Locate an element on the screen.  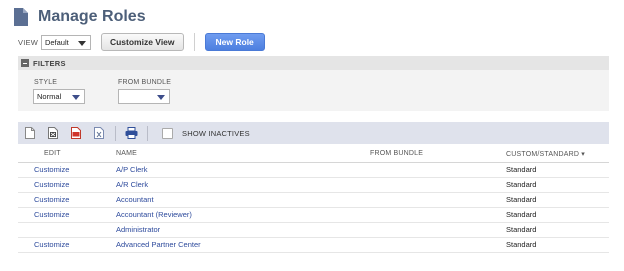
export-excel-icon is located at coordinates (99, 133).